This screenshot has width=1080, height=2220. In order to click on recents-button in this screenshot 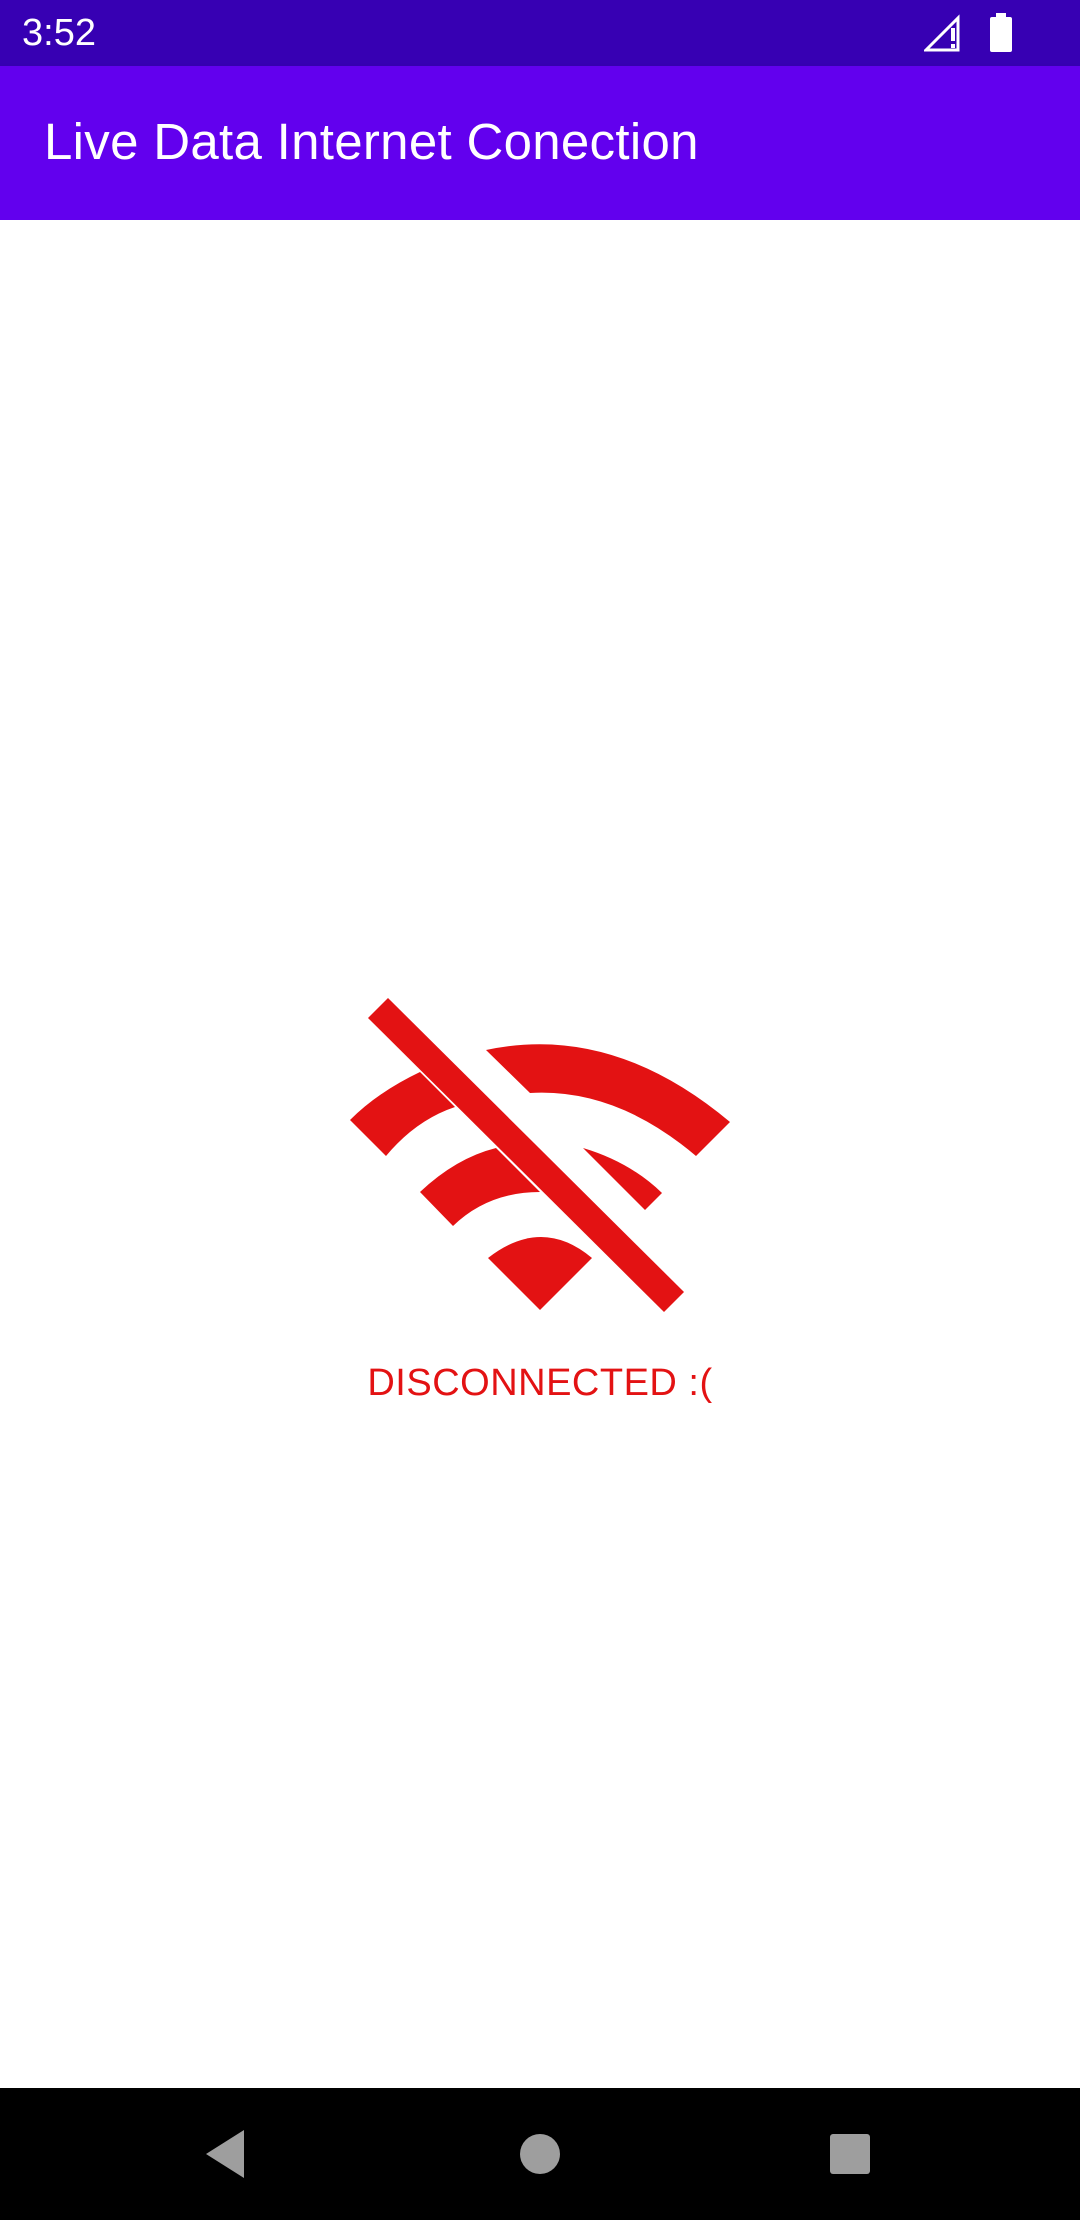, I will do `click(850, 2154)`.